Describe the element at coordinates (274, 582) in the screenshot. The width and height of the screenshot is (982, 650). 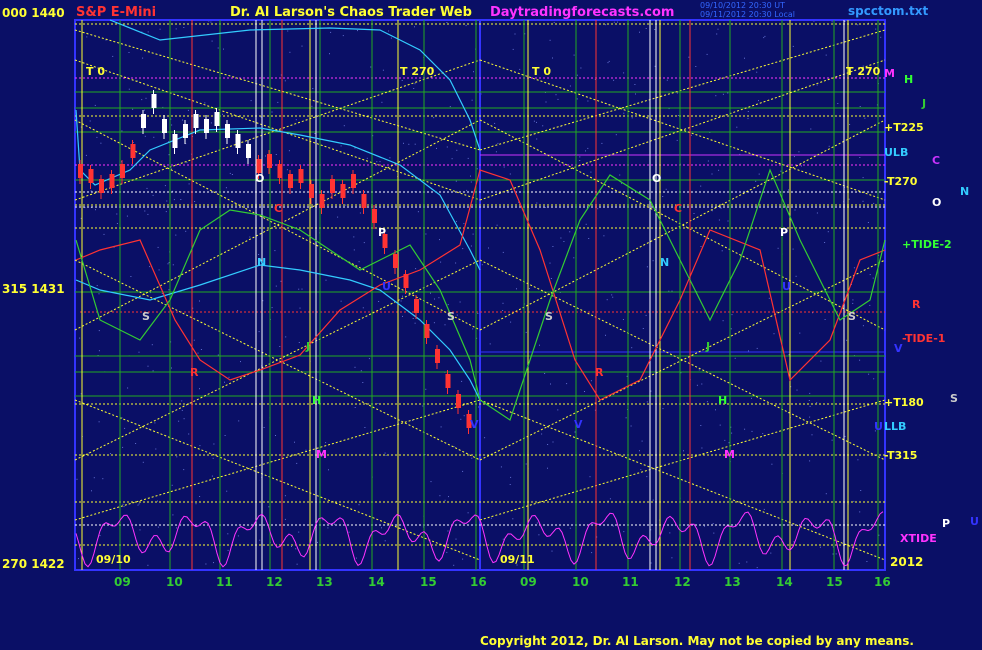
I see `x-axis-hour-label: 12` at that location.